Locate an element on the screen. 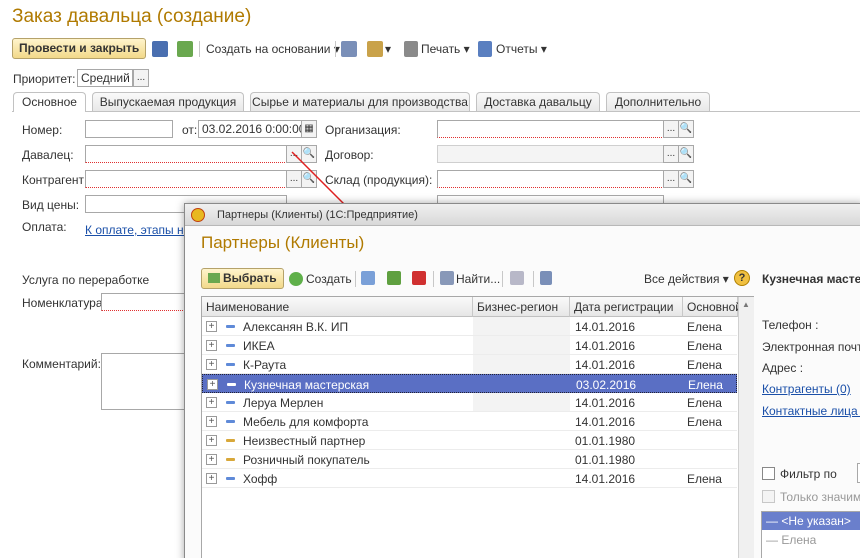  create-based-menu: Создать на основании ▾ is located at coordinates (273, 49).